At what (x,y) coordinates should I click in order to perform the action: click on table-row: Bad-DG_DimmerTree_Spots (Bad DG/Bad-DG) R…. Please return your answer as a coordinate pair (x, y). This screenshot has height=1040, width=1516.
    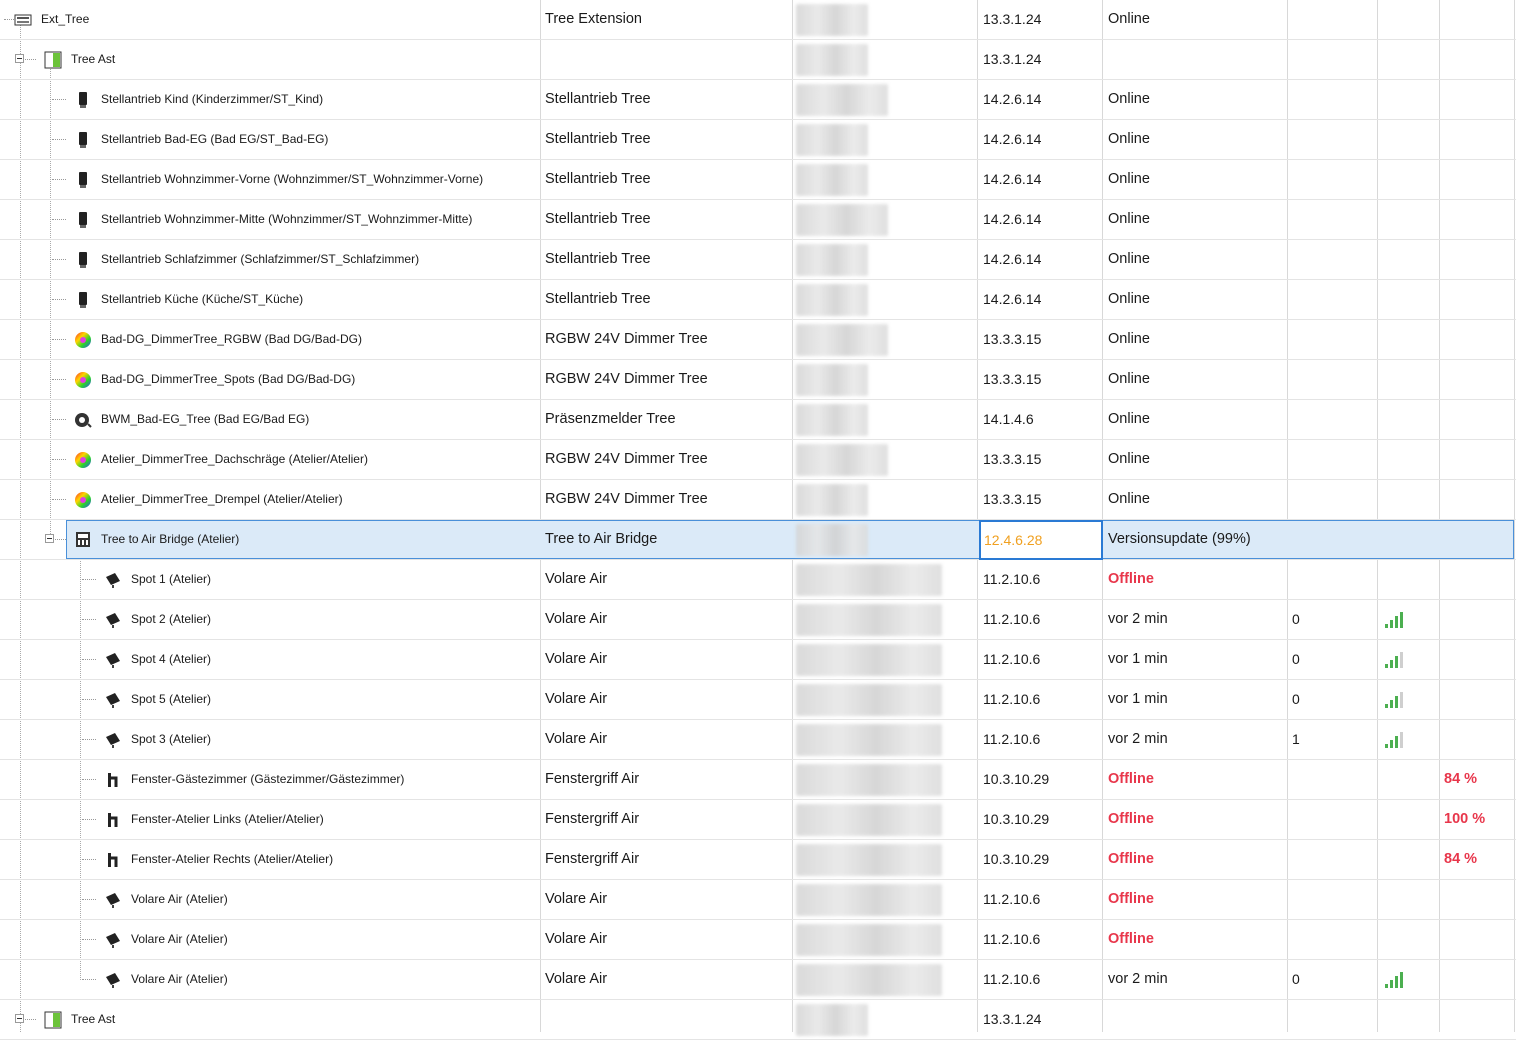
    Looking at the image, I should click on (758, 380).